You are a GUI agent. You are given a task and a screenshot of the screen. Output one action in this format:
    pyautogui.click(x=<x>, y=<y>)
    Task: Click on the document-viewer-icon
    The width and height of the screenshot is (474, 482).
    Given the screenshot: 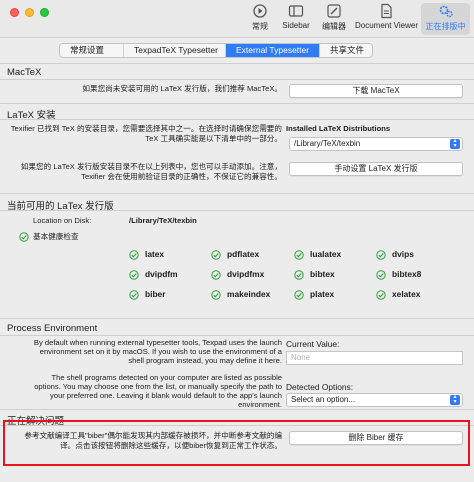 What is the action you would take?
    pyautogui.click(x=386, y=11)
    